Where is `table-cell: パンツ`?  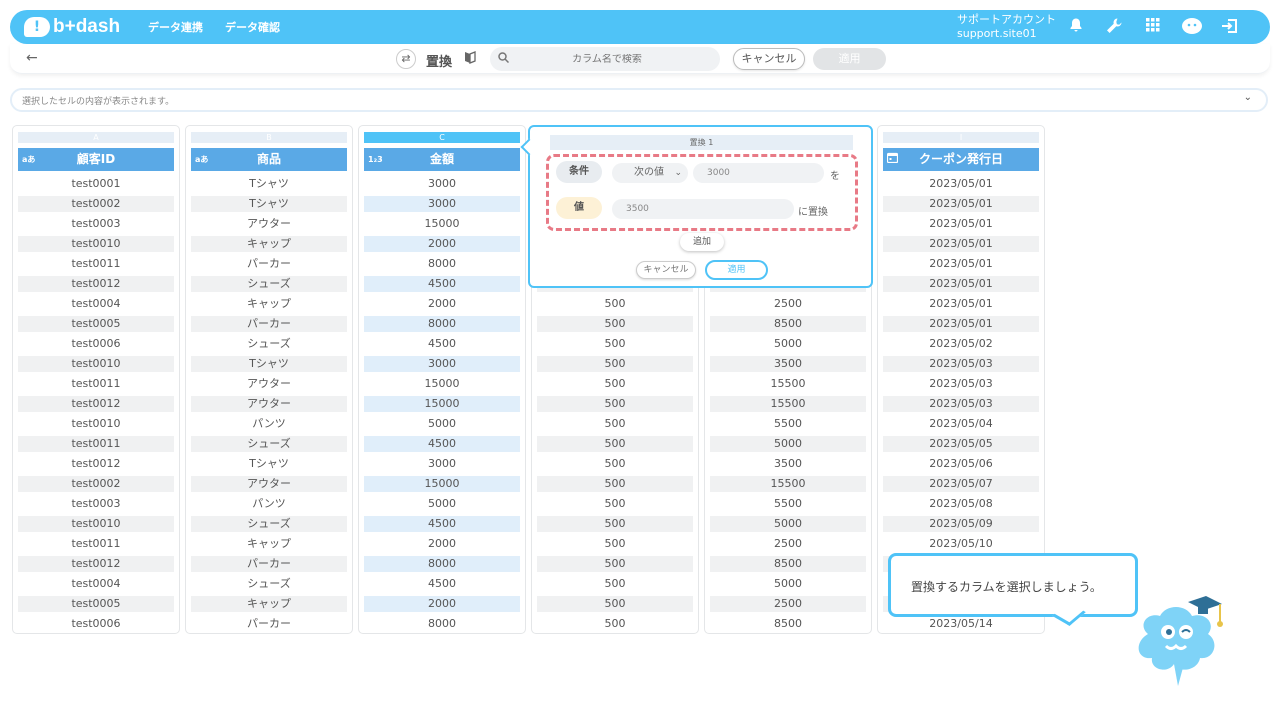 table-cell: パンツ is located at coordinates (269, 424).